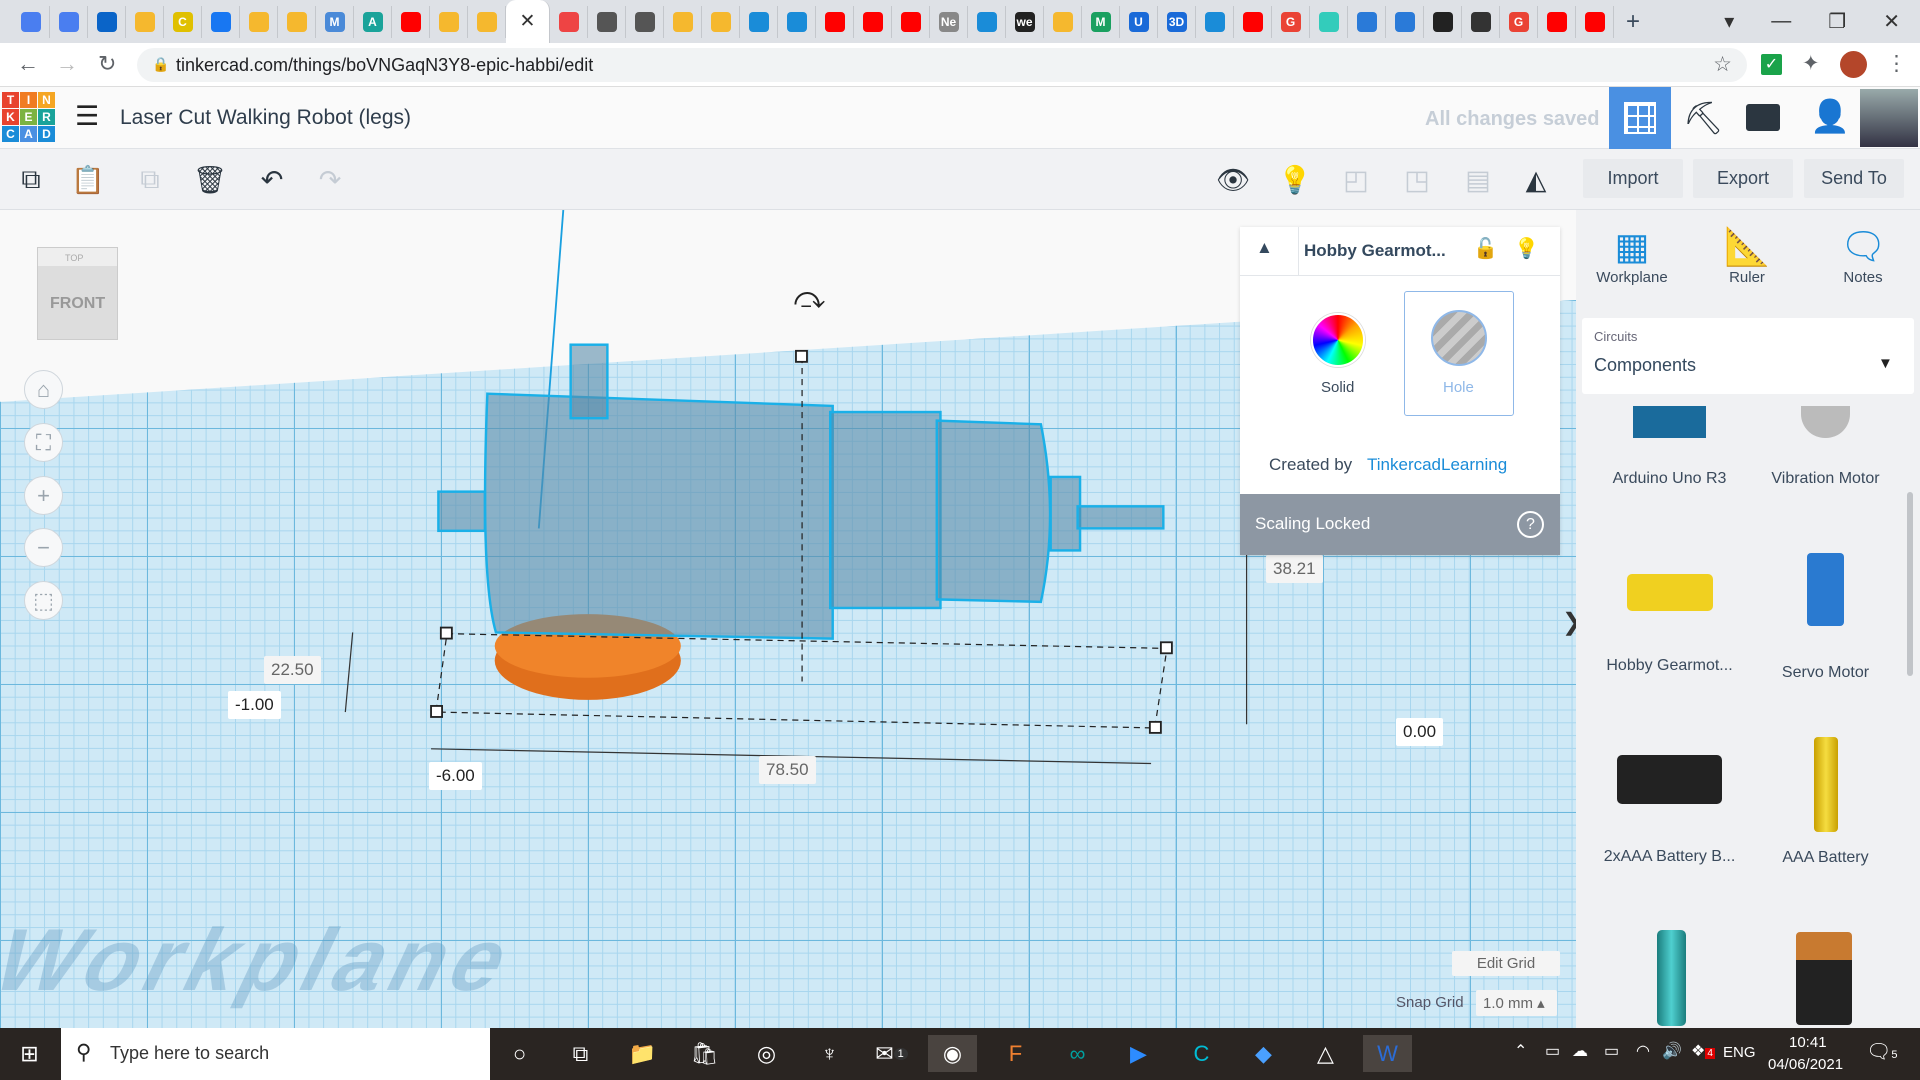  I want to click on 3d-view-button, so click(1640, 118).